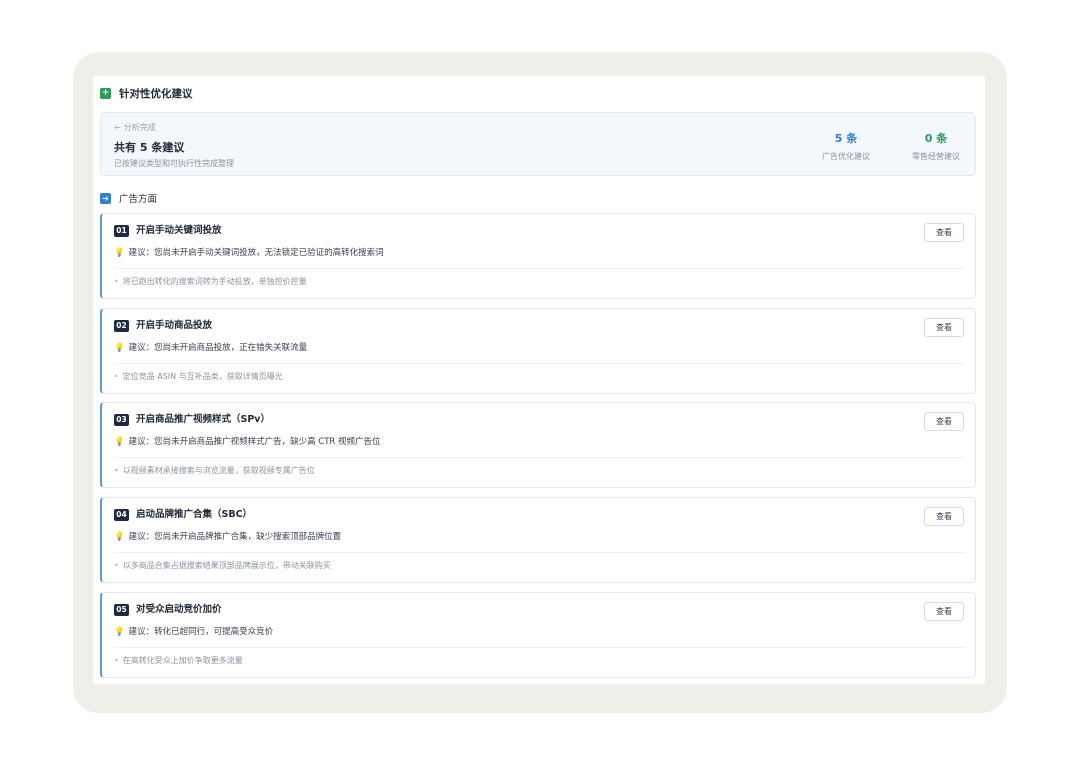 This screenshot has width=1080, height=766. Describe the element at coordinates (149, 147) in the screenshot. I see `summary-total: 共有 5 条建议` at that location.